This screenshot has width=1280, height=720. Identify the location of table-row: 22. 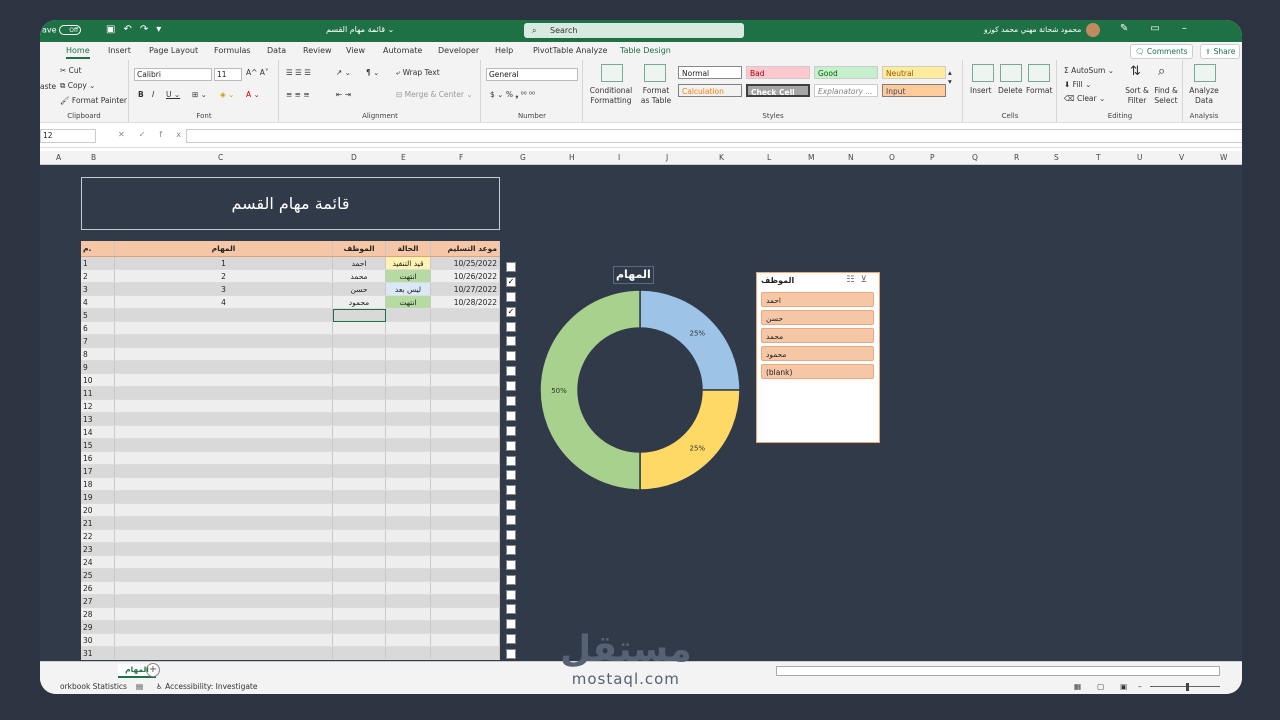
(290, 536).